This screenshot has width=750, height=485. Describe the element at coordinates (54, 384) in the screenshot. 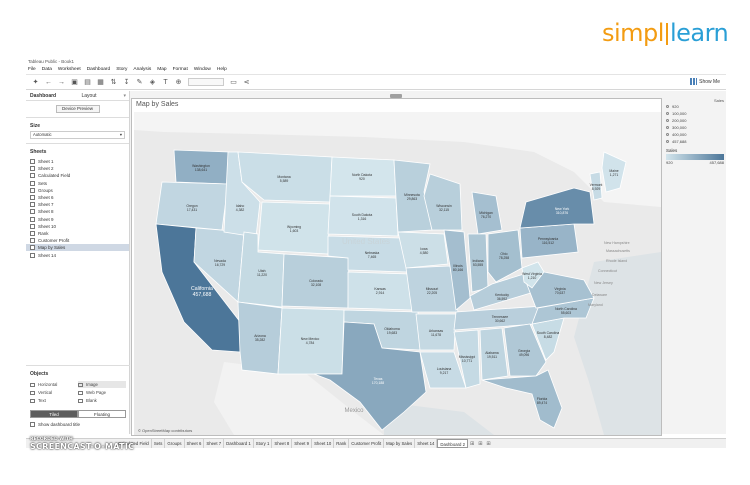

I see `object-horizontal: Horizontal` at that location.